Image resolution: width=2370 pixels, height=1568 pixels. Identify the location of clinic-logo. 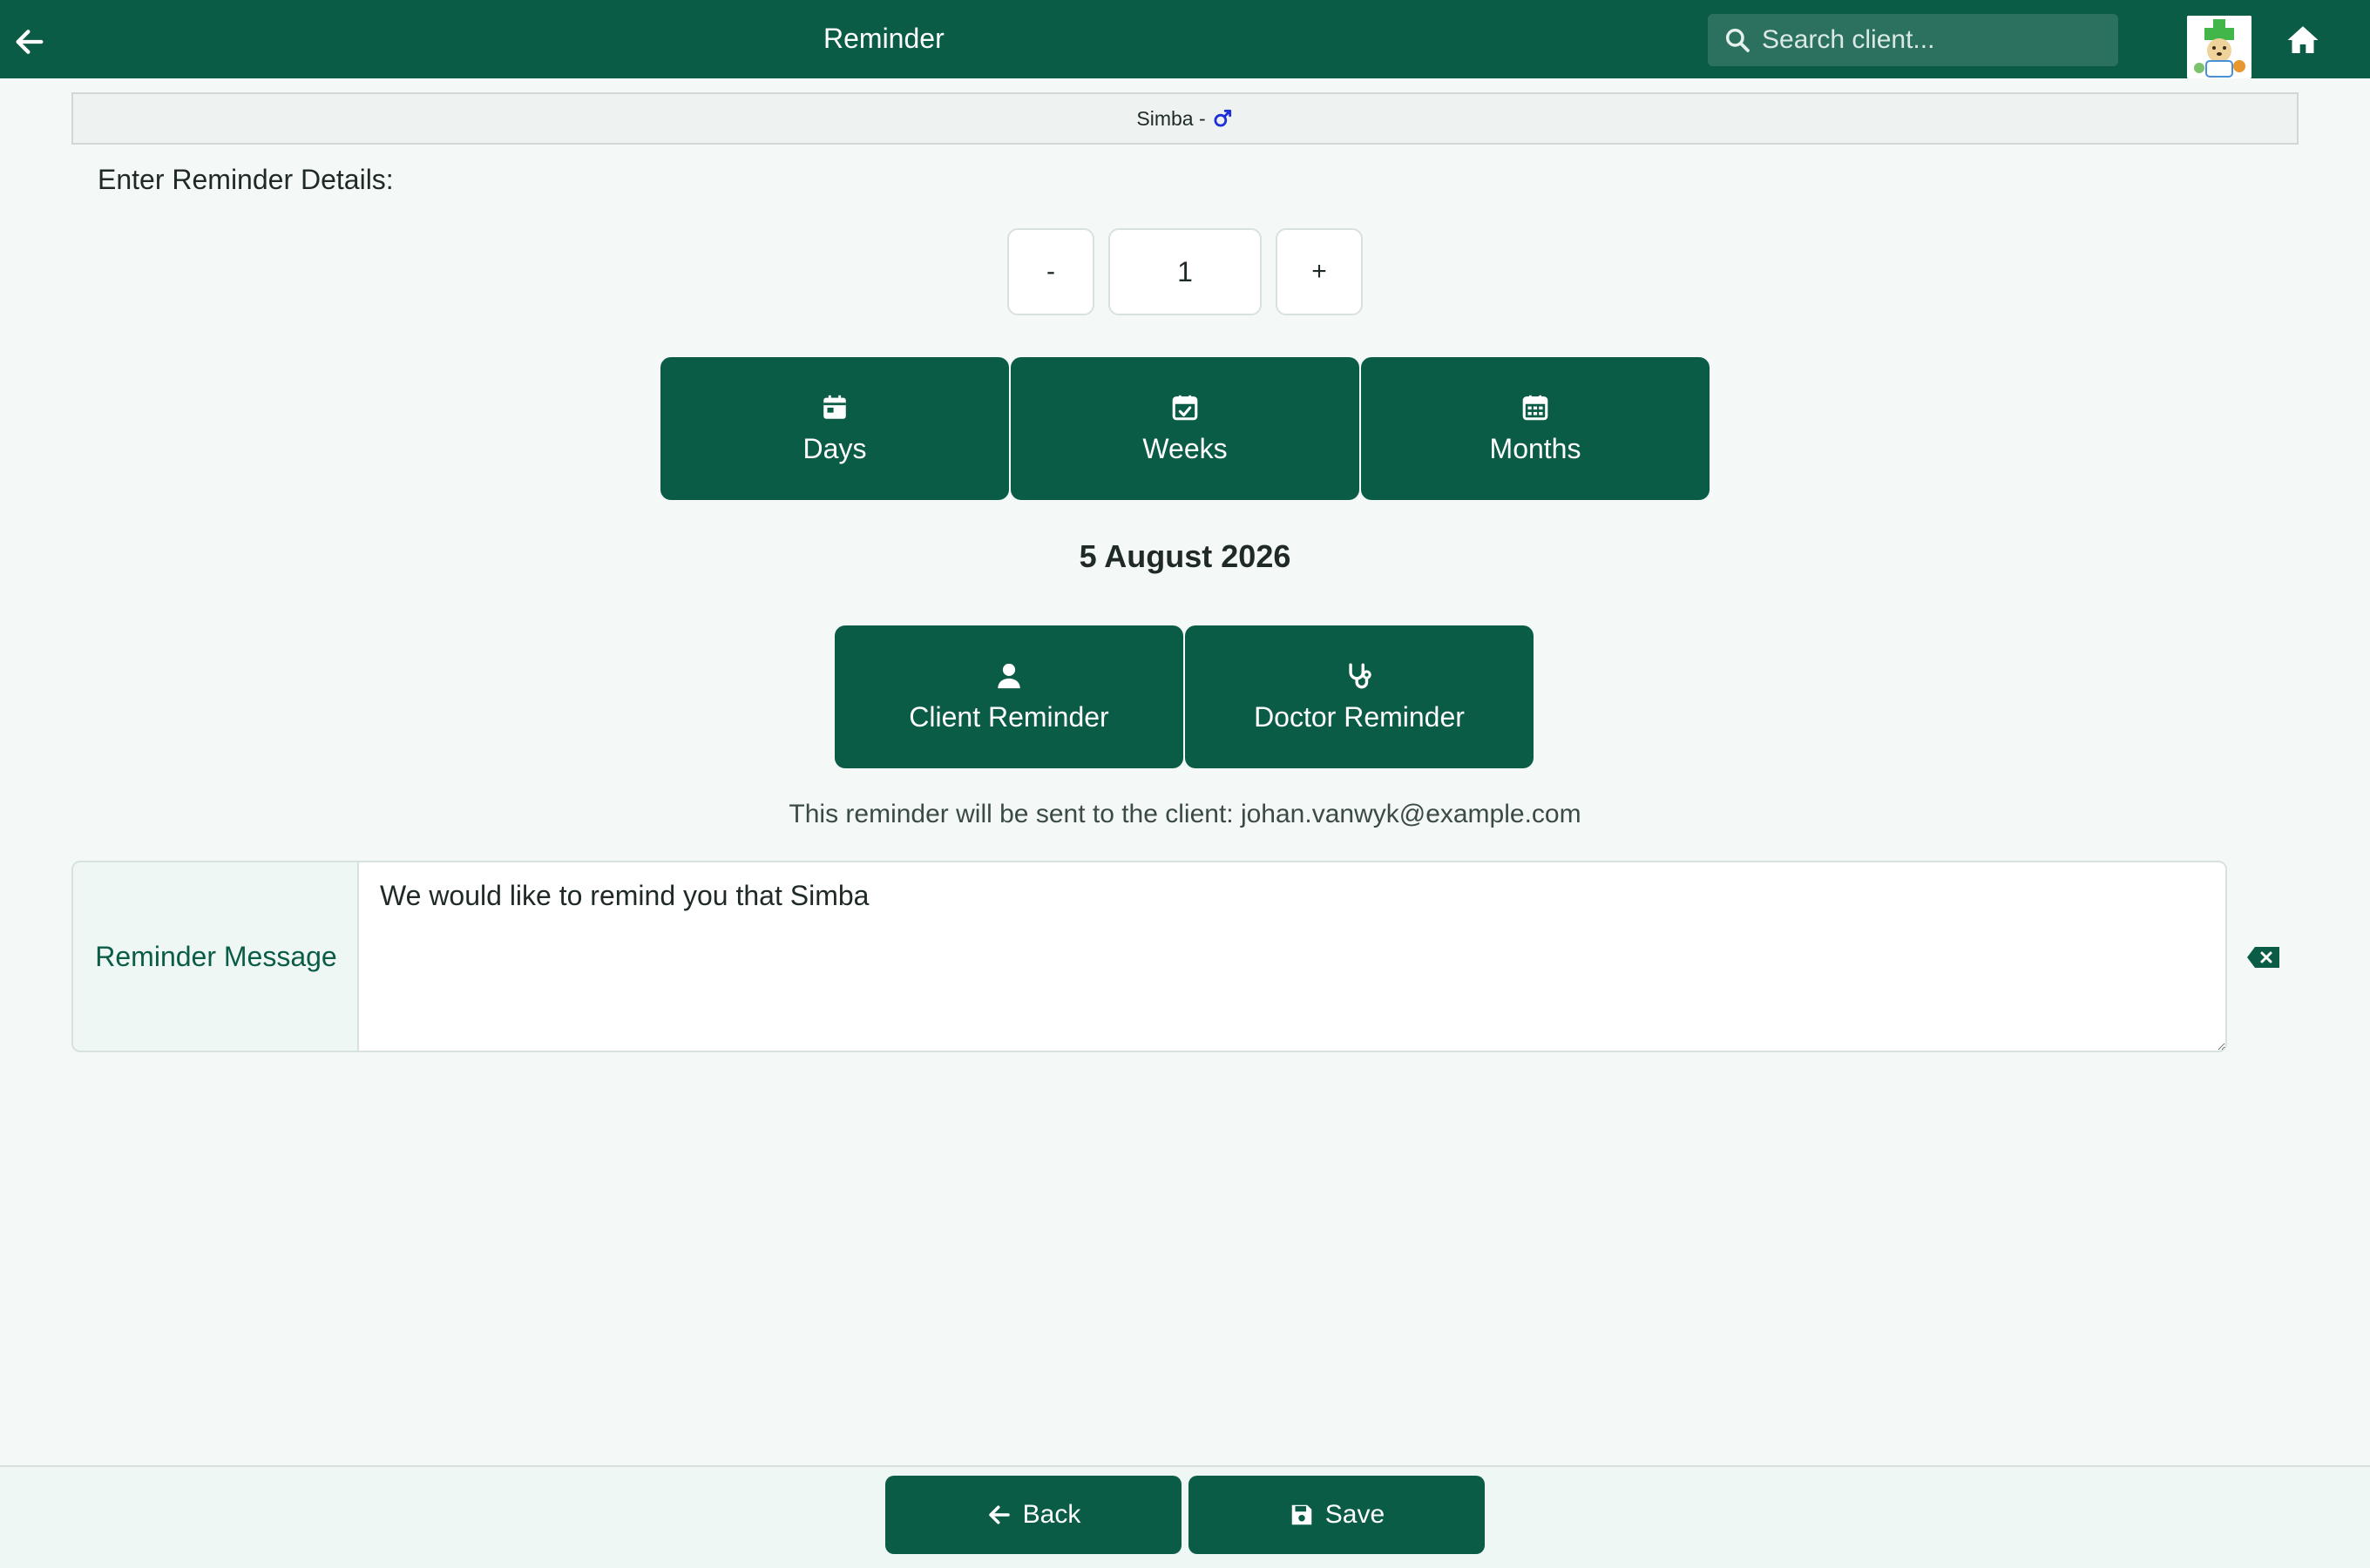
(2219, 47).